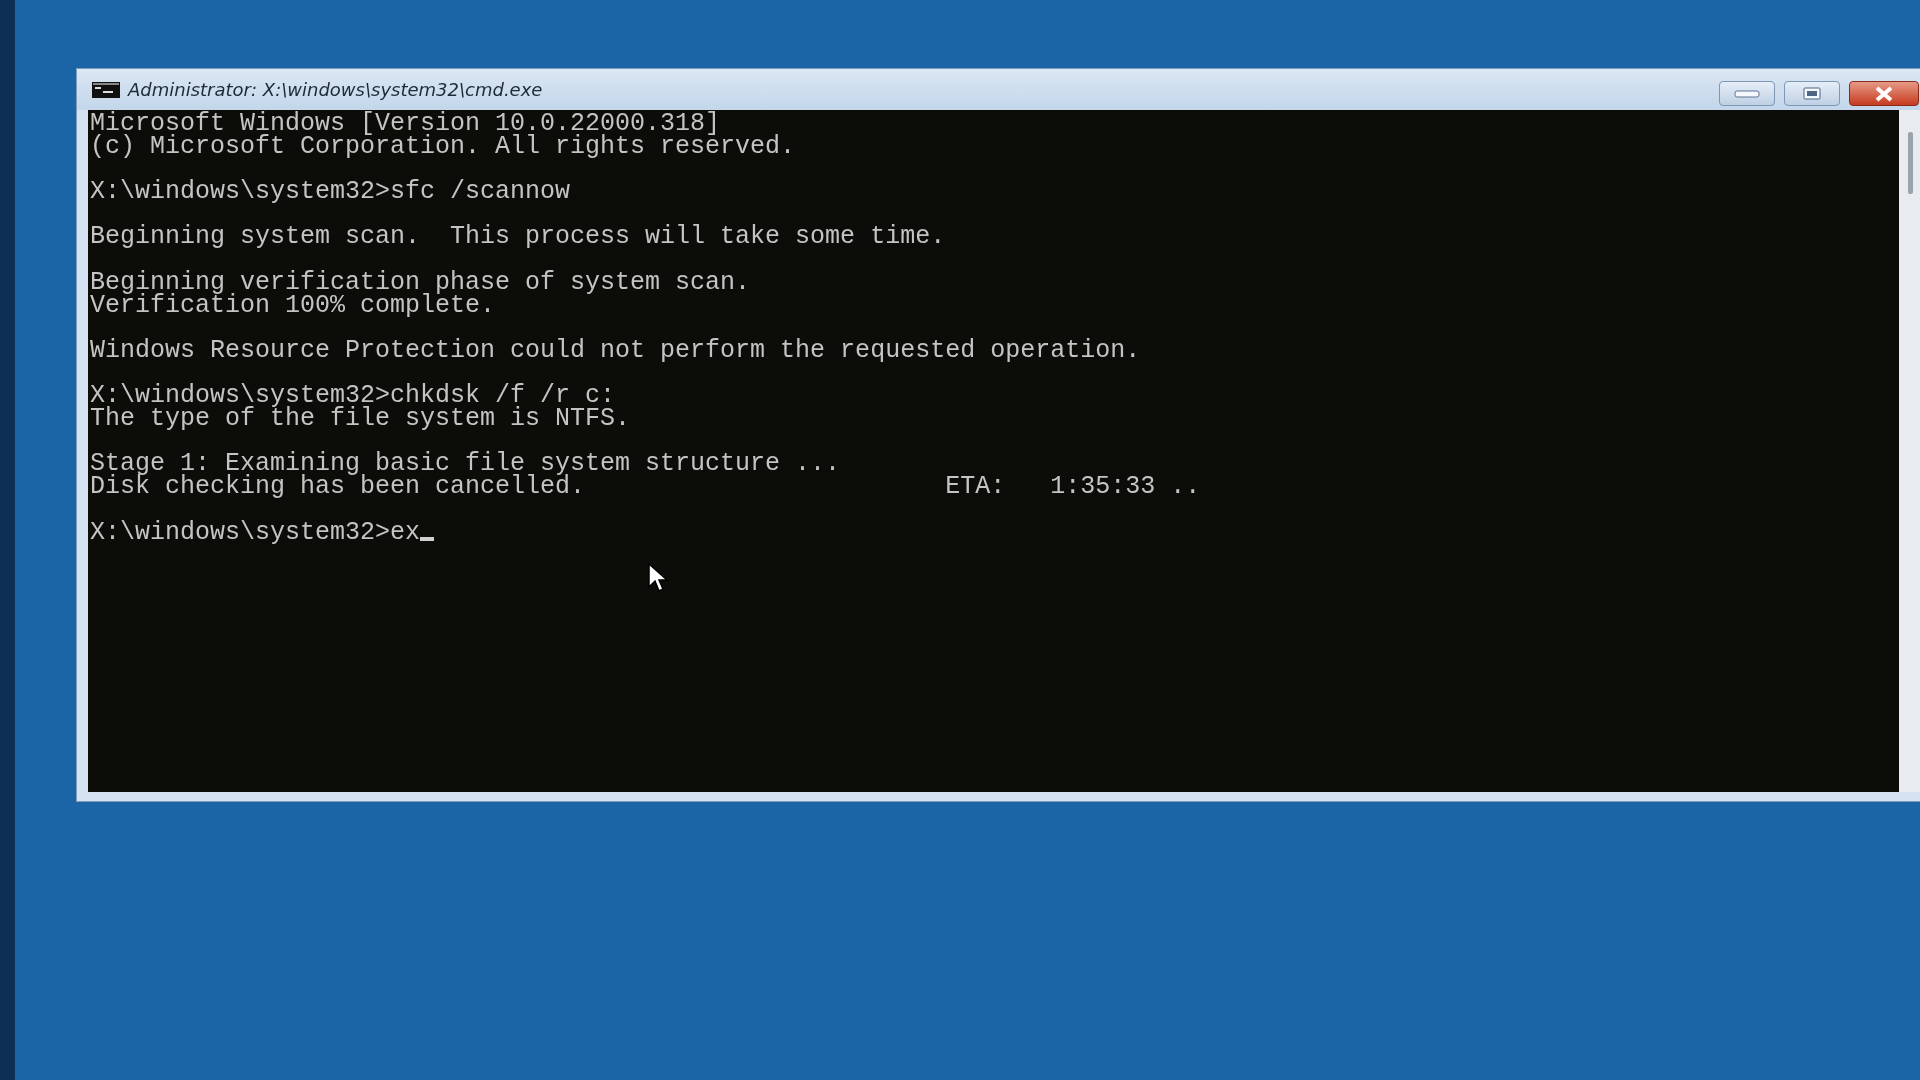  Describe the element at coordinates (293, 306) in the screenshot. I see `console-line: Verification 100% complete.` at that location.